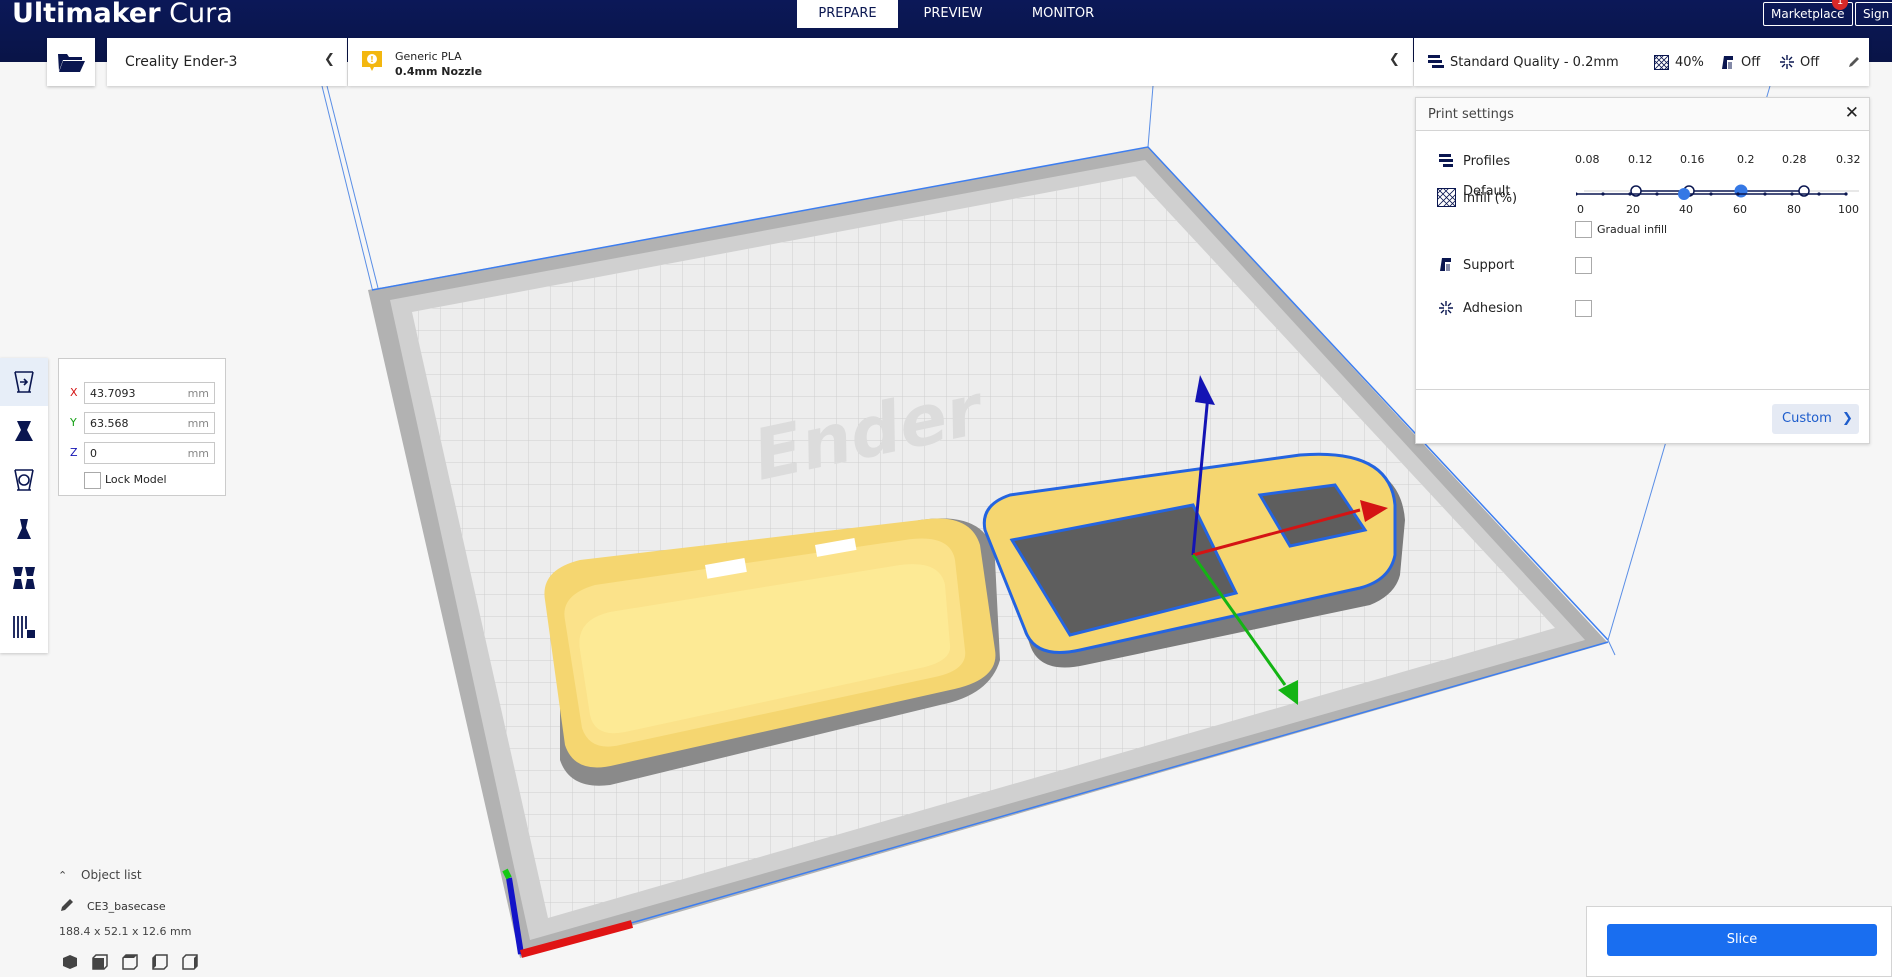 This screenshot has height=977, width=1892. I want to click on infill-slider-handle, so click(1684, 194).